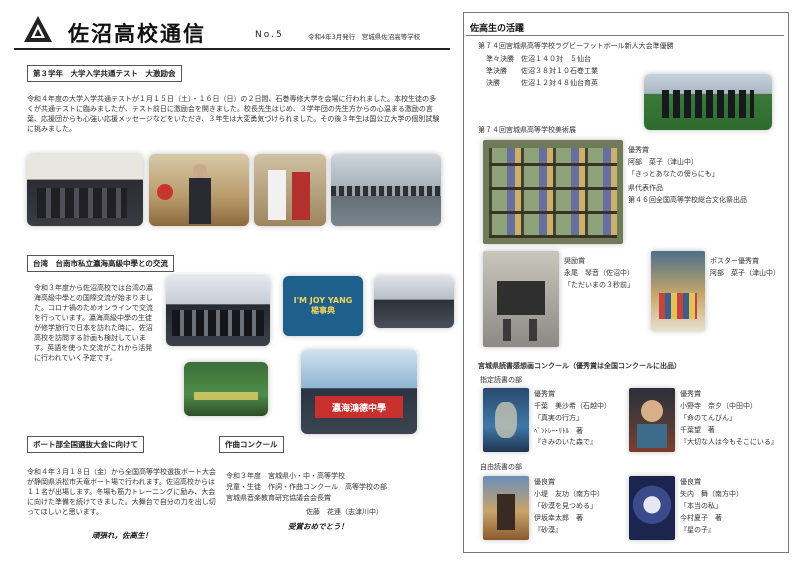  I want to click on composition-cheer: 受賞おめでとう！, so click(318, 526).